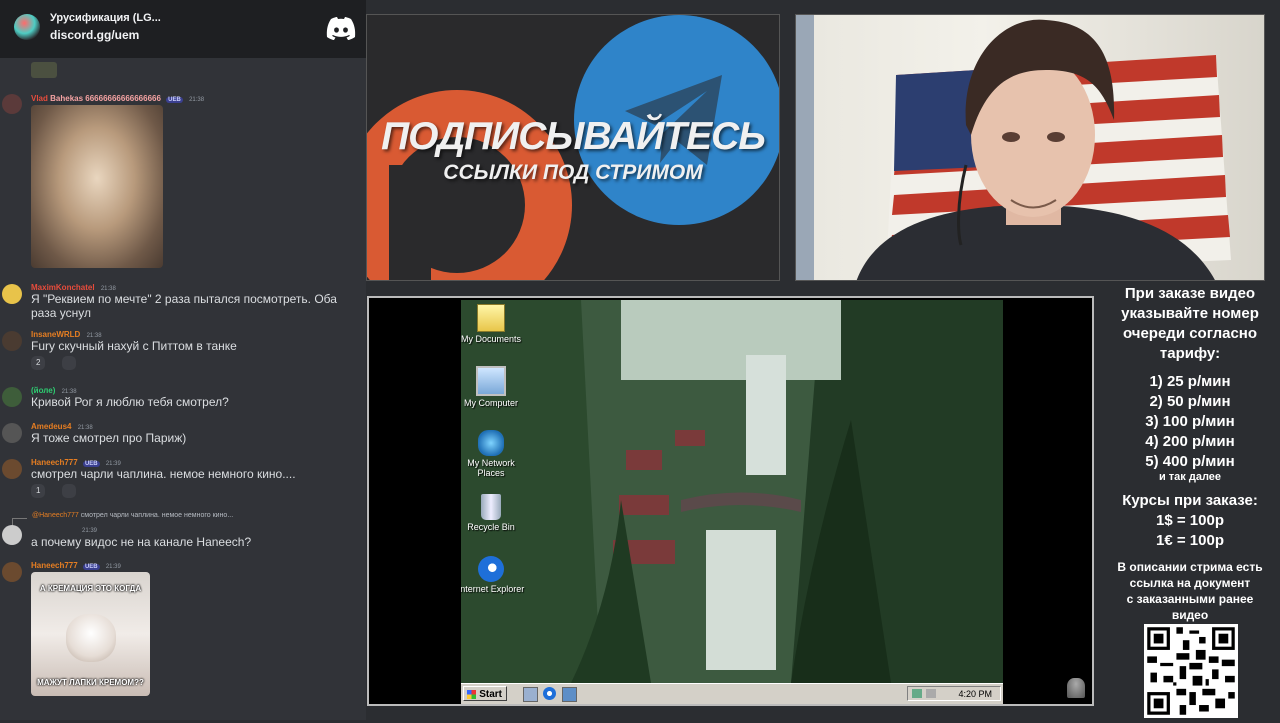  I want to click on desktop-icon-recycle-bin: Recycle Bin, so click(493, 513).